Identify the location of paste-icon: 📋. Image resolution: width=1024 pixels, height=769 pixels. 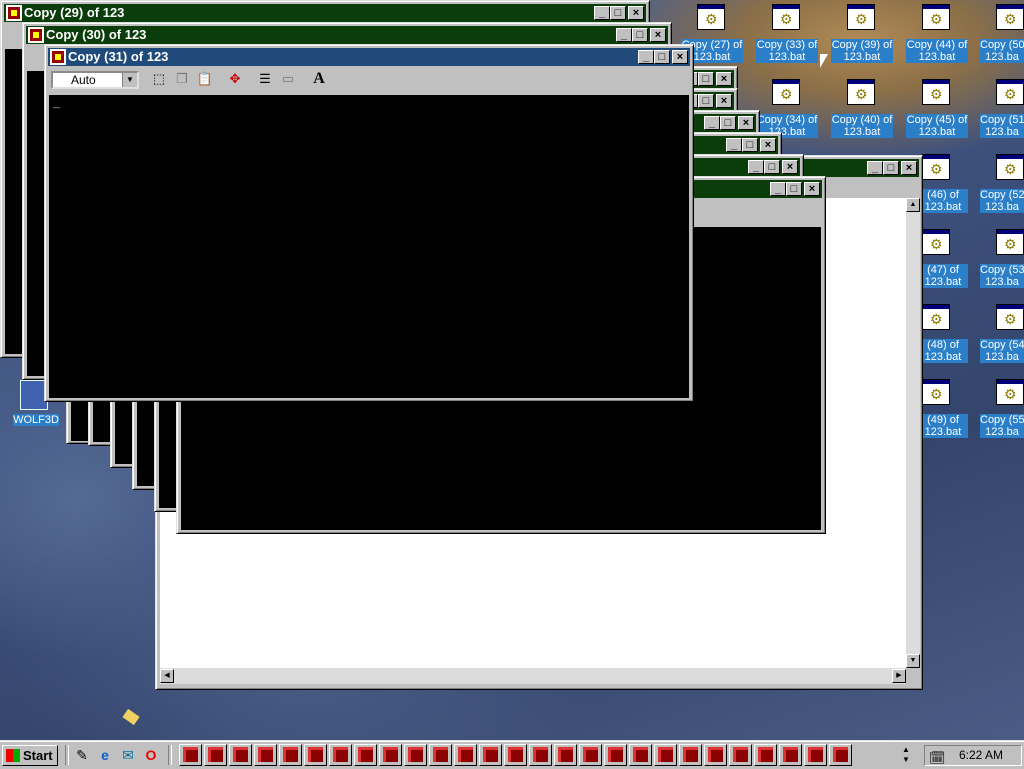
(205, 80).